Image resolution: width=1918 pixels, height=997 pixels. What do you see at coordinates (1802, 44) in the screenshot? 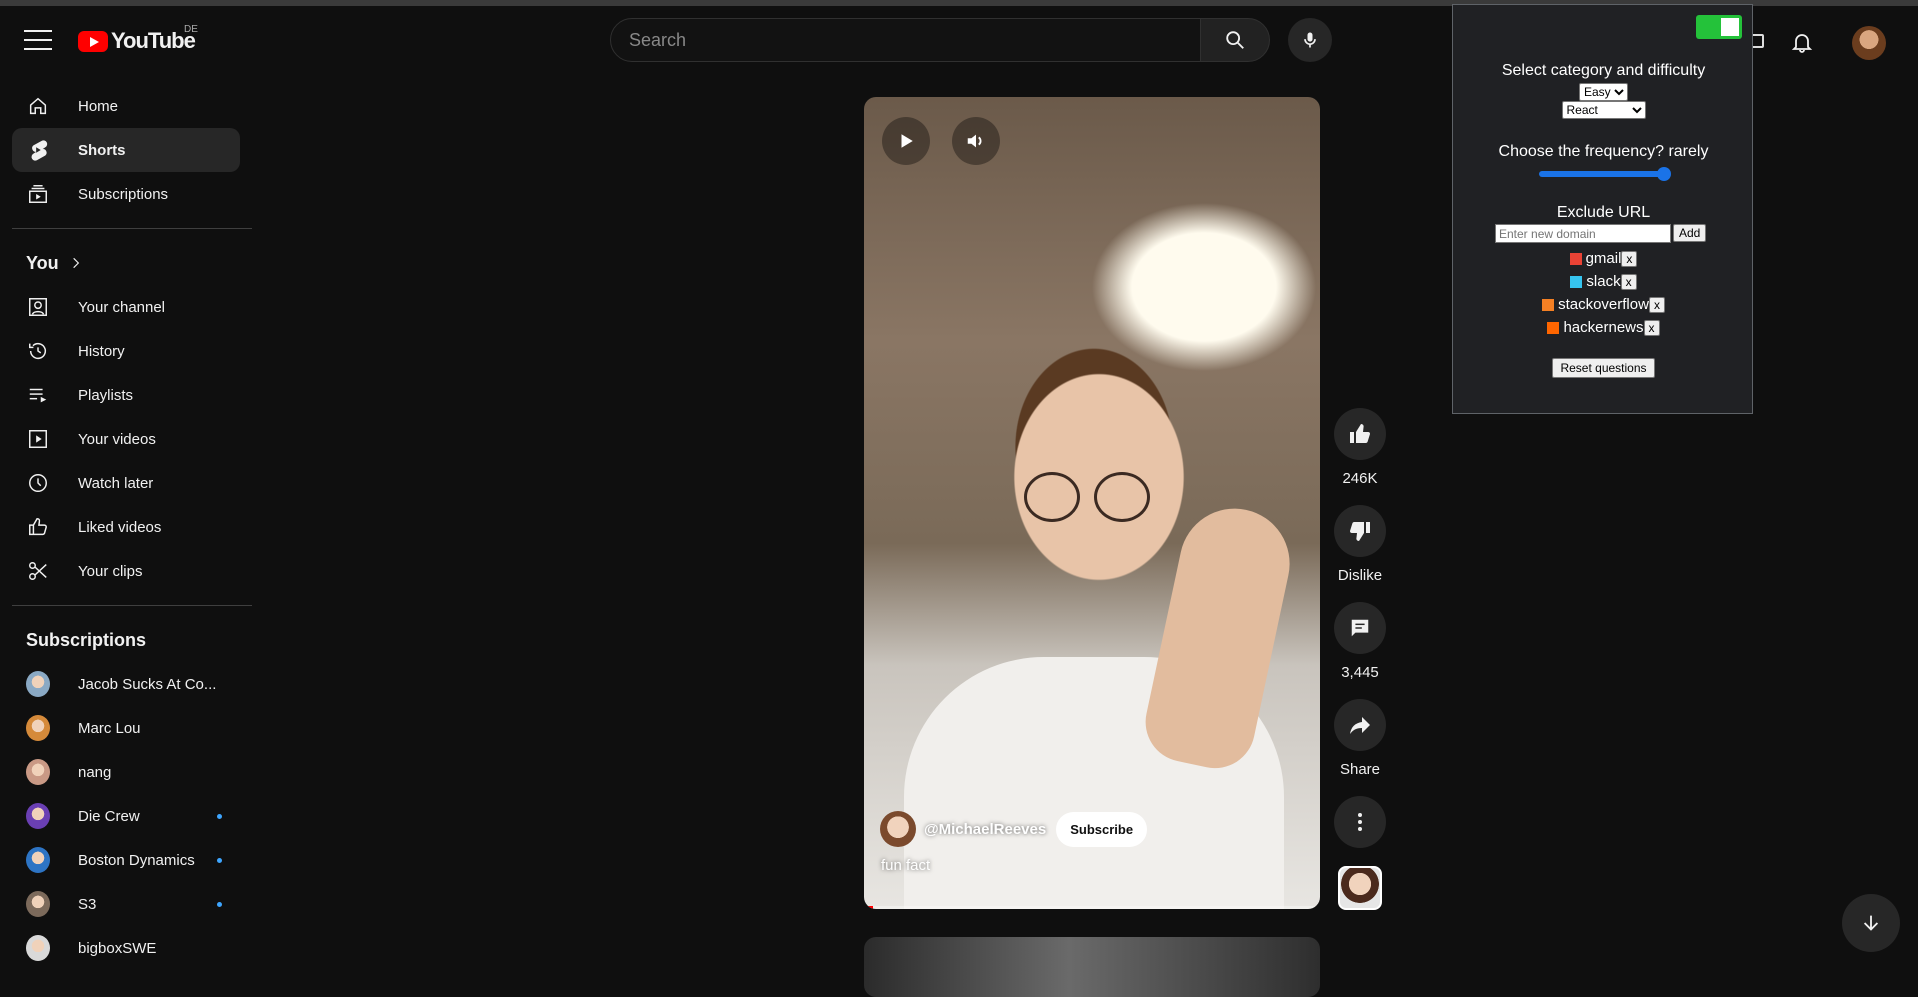
I see `notifications-button` at bounding box center [1802, 44].